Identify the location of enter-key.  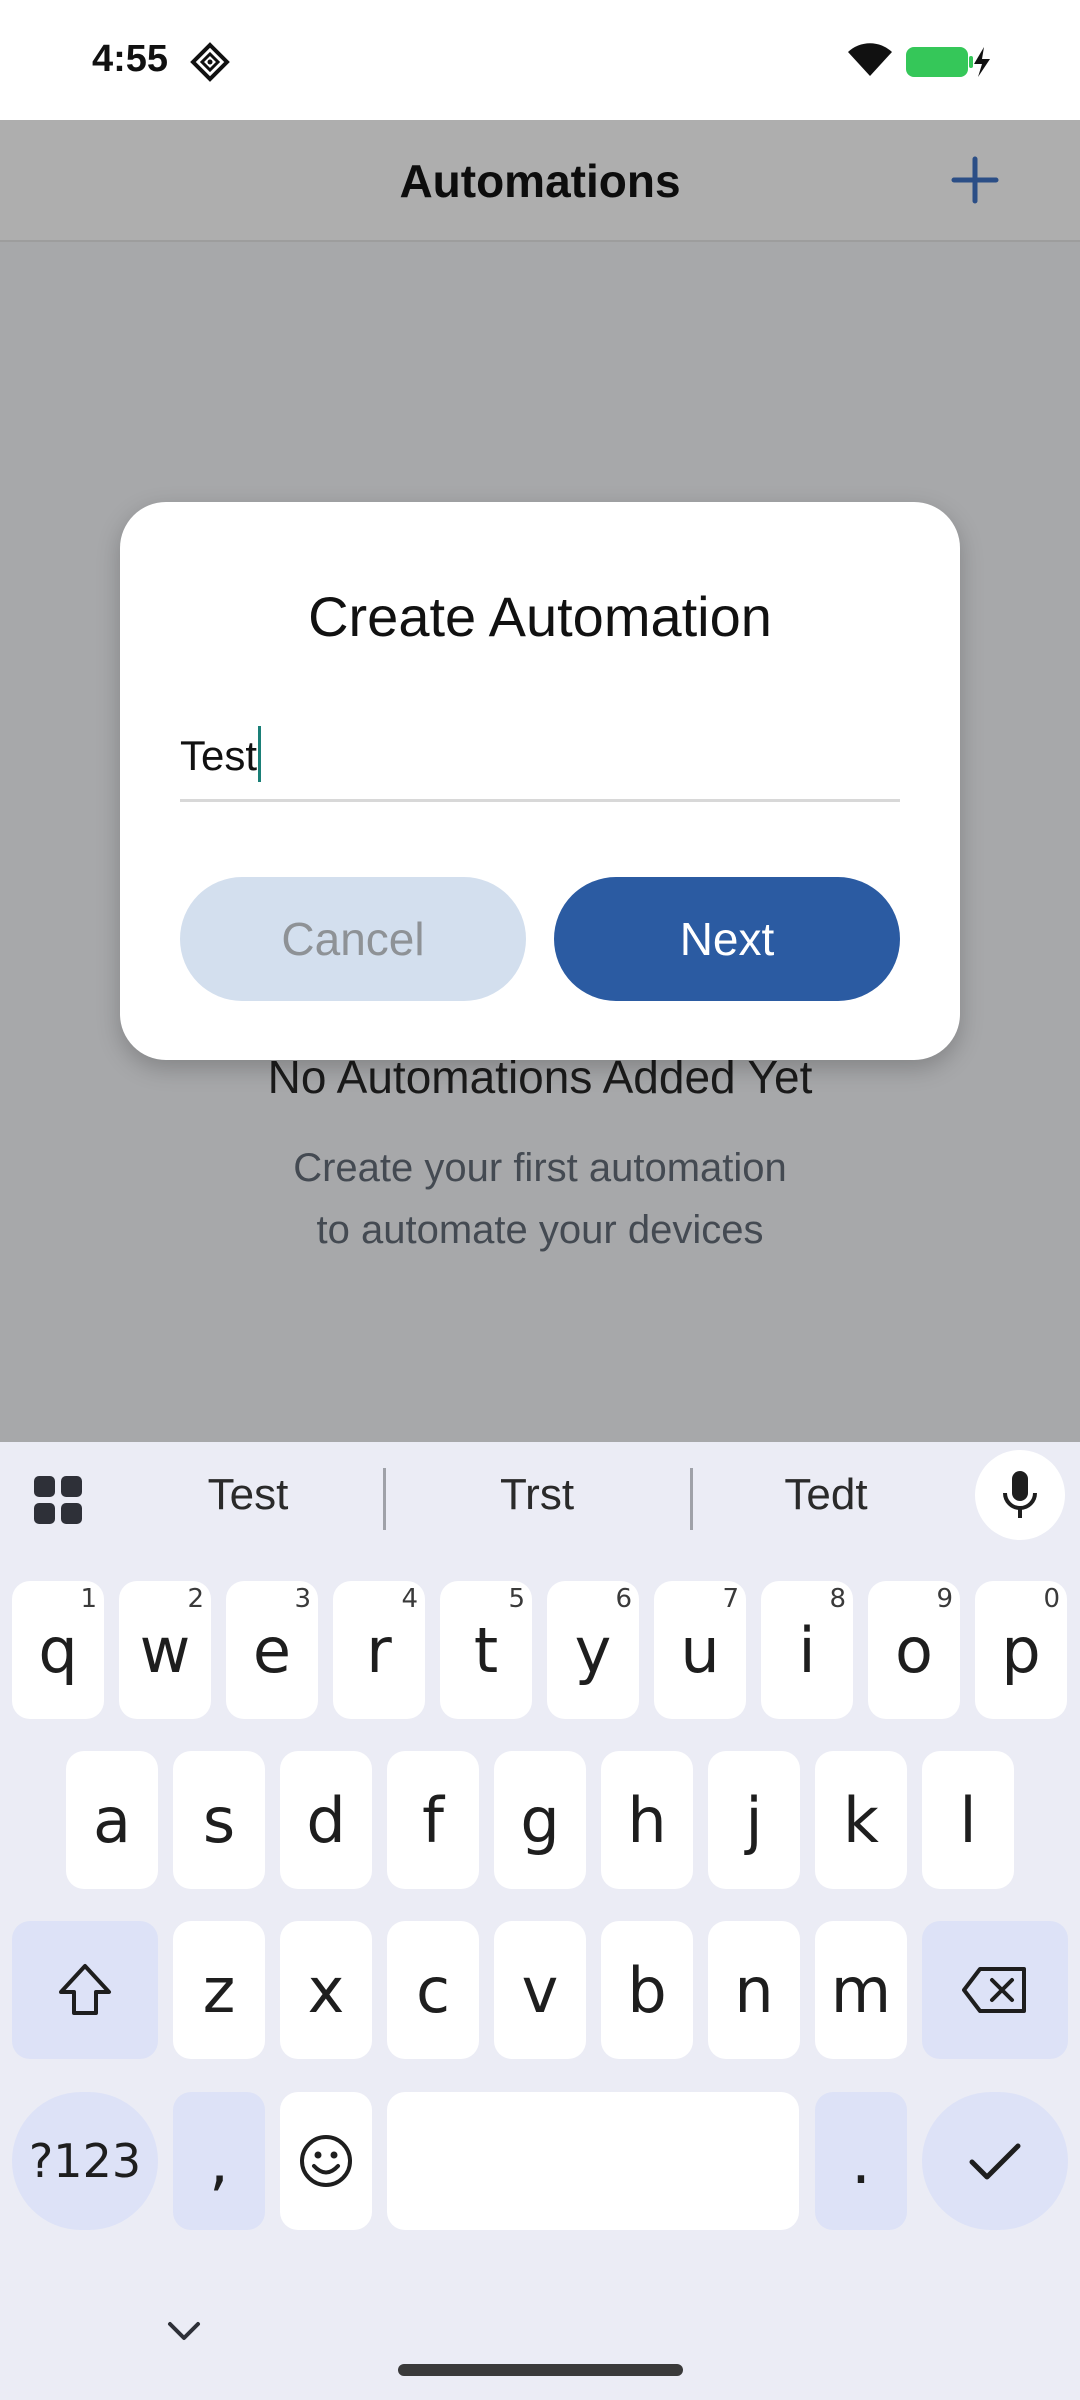
(995, 2161).